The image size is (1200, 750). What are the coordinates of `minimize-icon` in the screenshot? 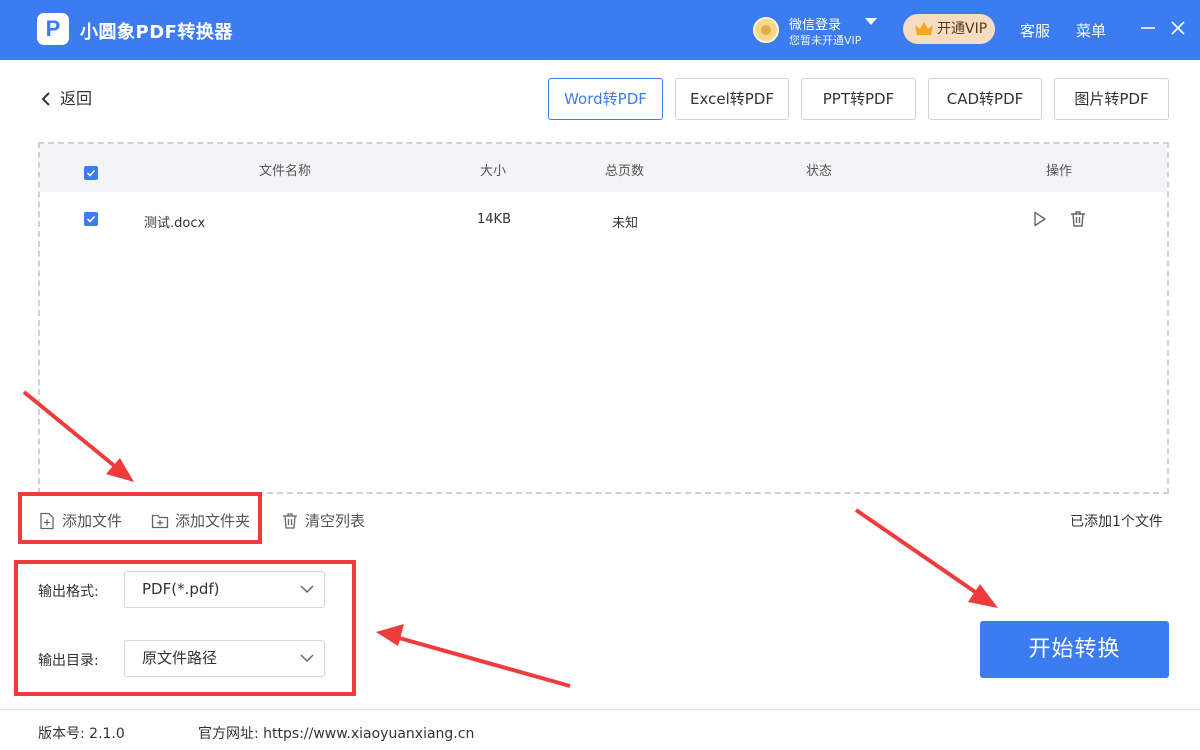 It's located at (1148, 28).